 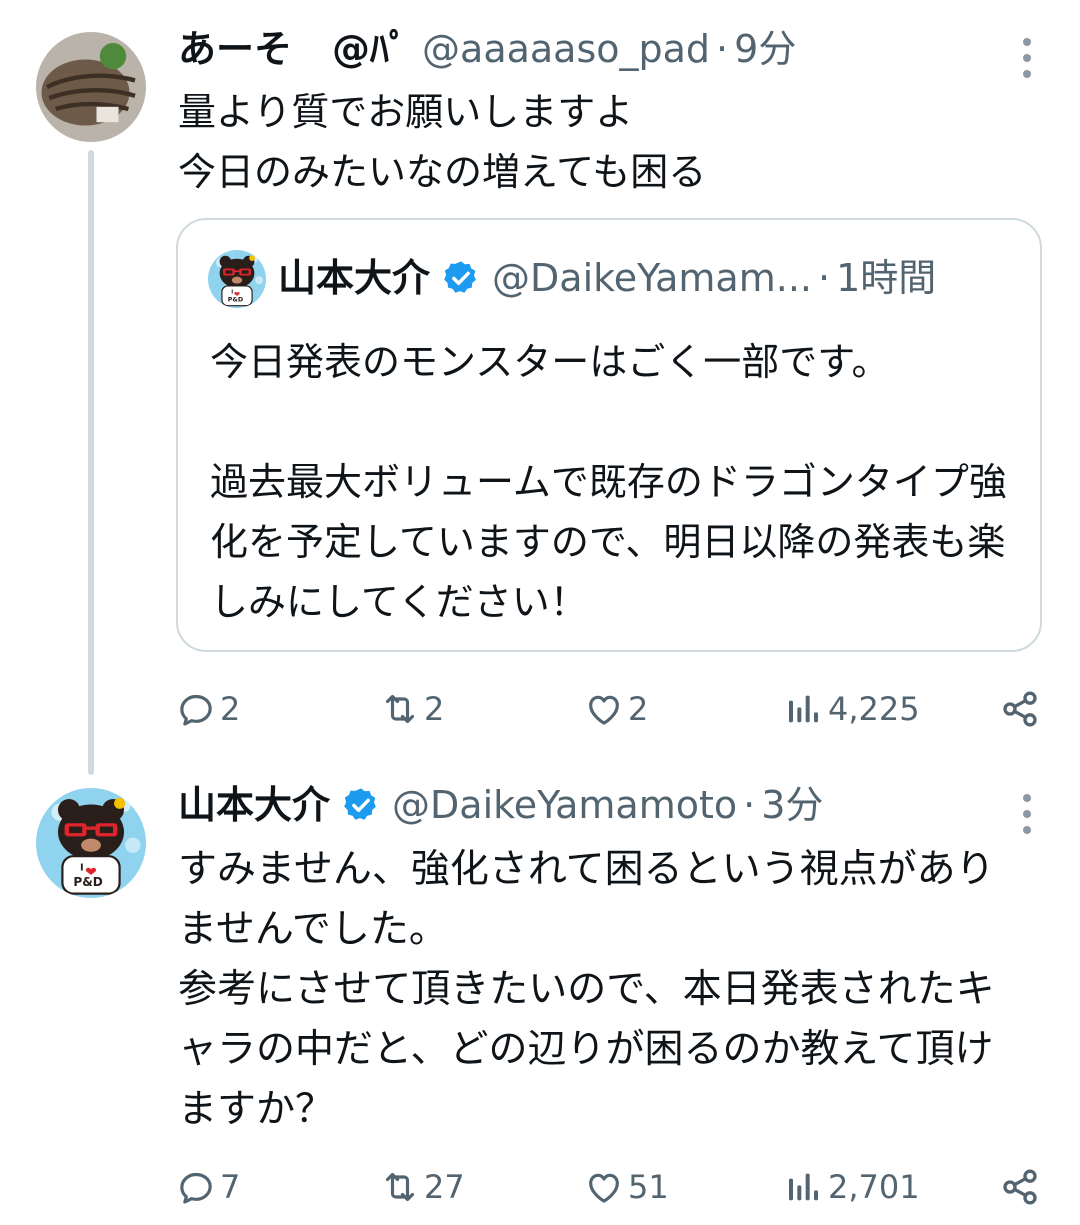 I want to click on view-count: 4,225, so click(x=874, y=709).